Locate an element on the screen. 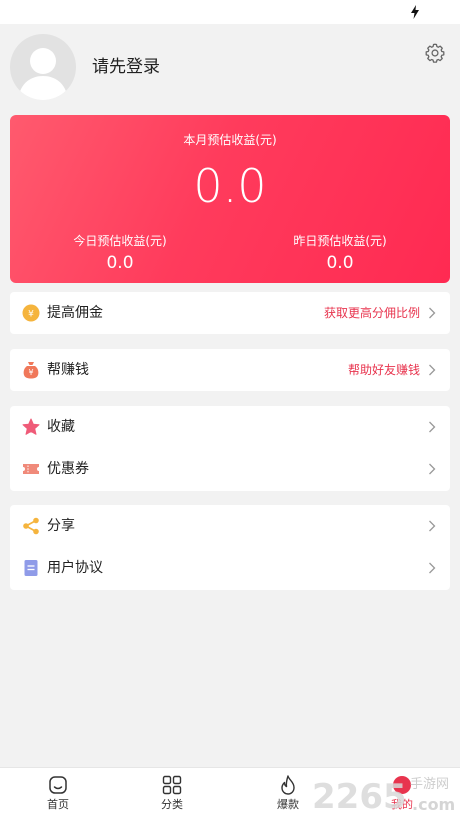 The height and width of the screenshot is (819, 460). watermark-site: 手游网 is located at coordinates (429, 784).